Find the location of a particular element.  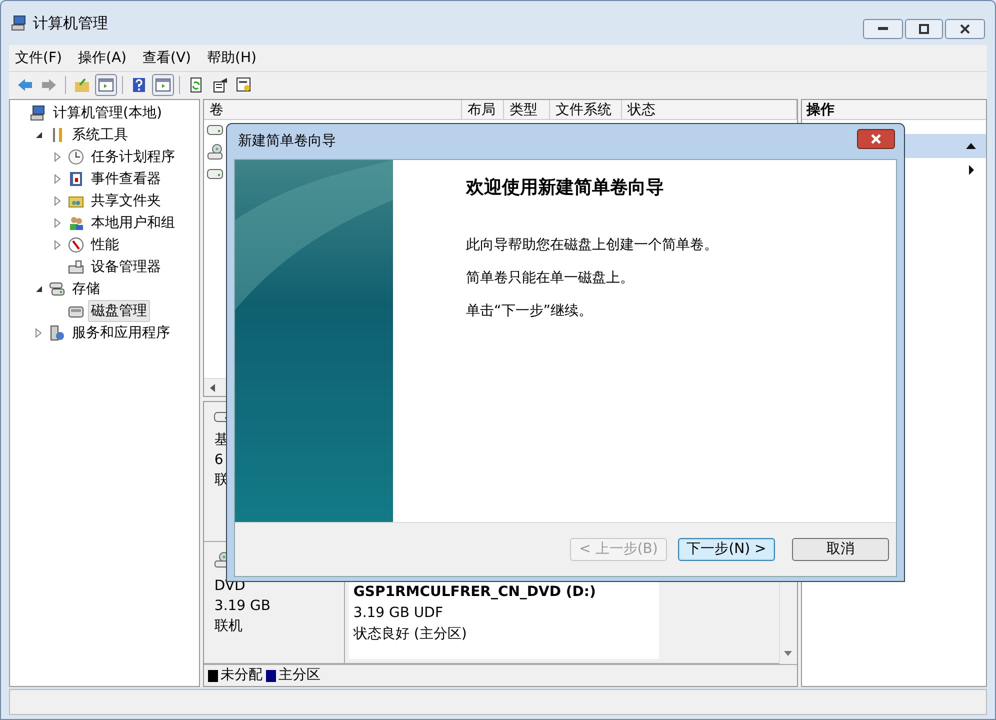

forward-arrow-icon is located at coordinates (49, 84).